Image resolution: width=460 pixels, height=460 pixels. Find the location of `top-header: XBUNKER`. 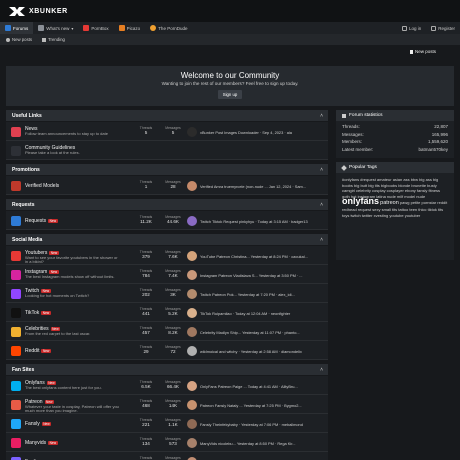

top-header: XBUNKER is located at coordinates (230, 11).